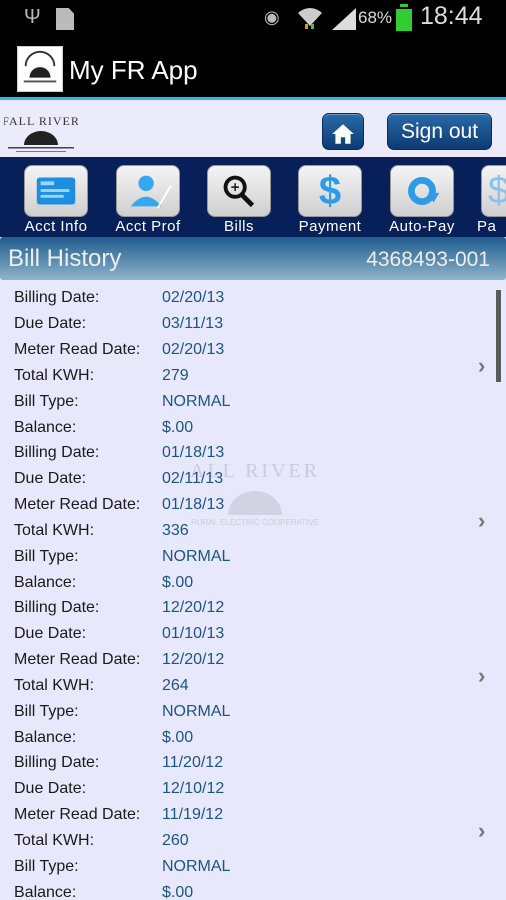  I want to click on billing-date: 01/18/13, so click(193, 452).